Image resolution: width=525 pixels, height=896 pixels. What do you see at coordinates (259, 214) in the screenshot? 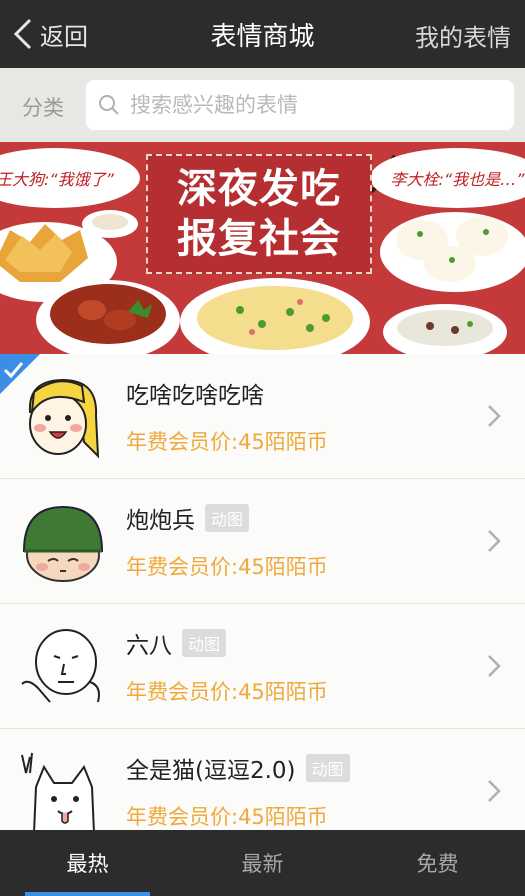
I see `banner-title-box: 深夜发吃 报复社会` at bounding box center [259, 214].